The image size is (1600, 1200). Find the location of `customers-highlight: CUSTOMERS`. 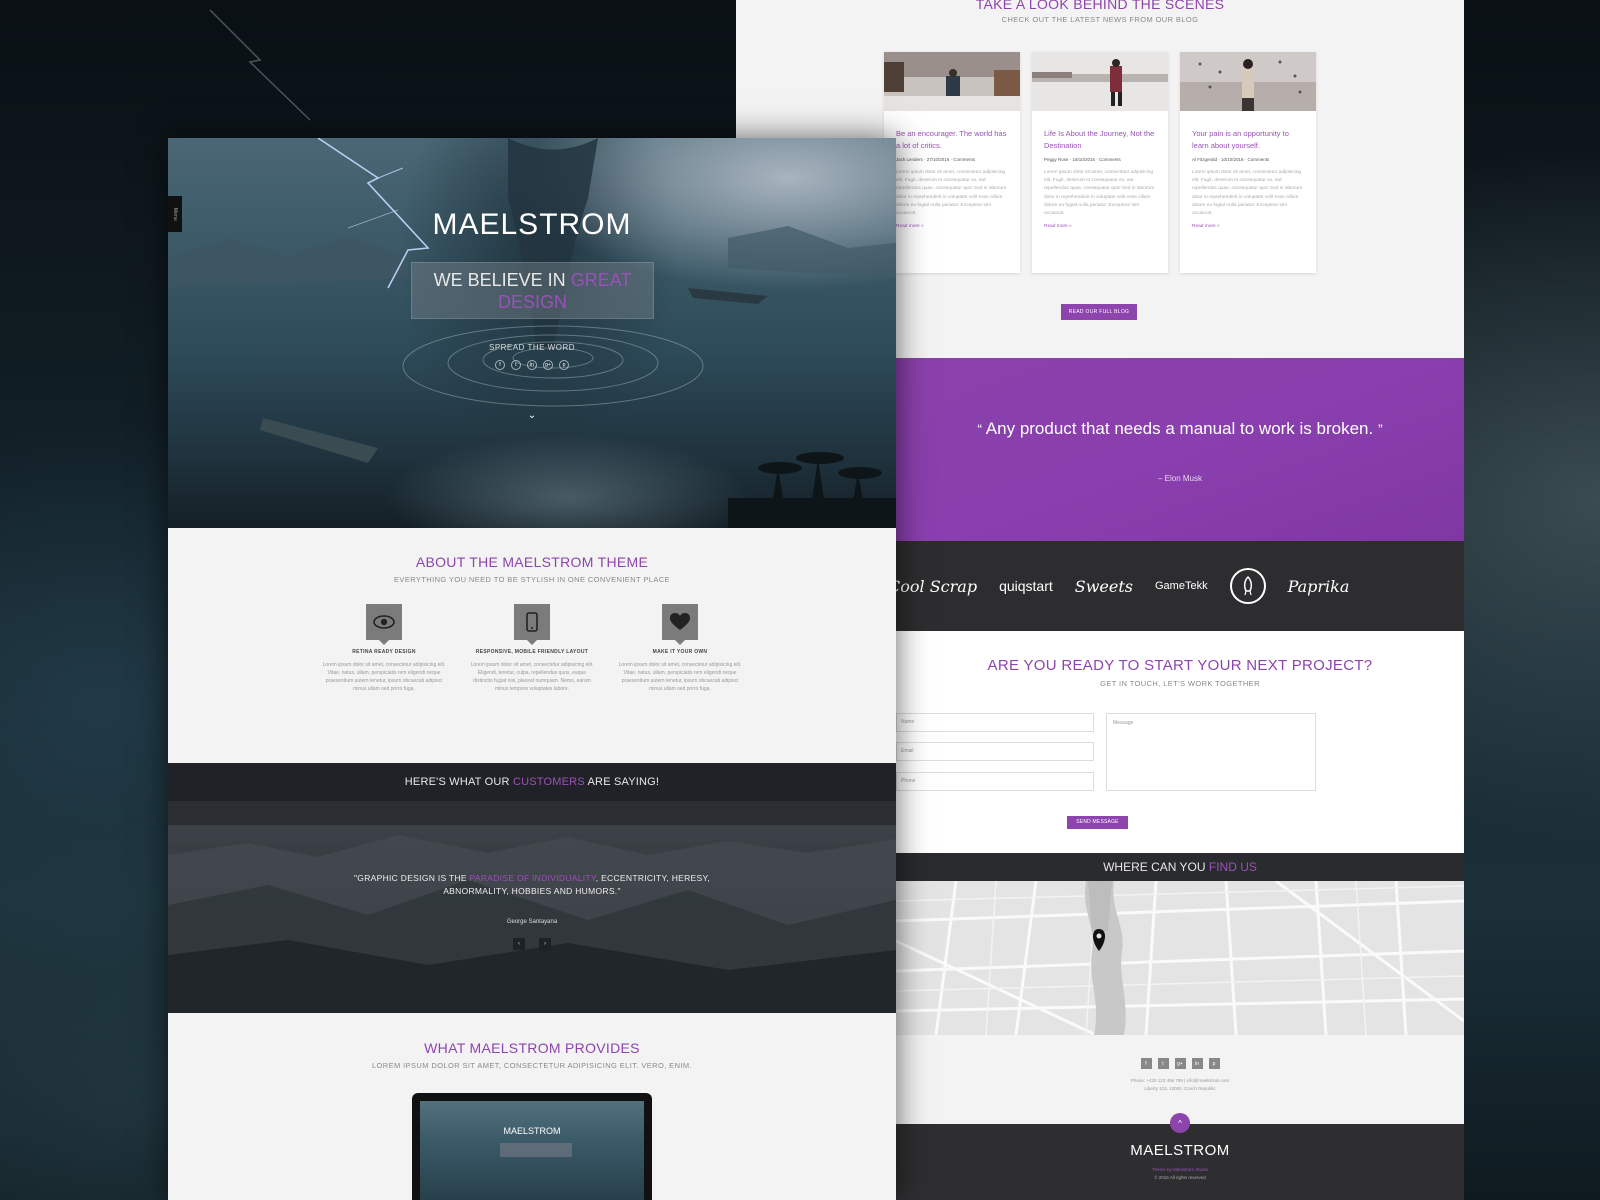

customers-highlight: CUSTOMERS is located at coordinates (548, 782).